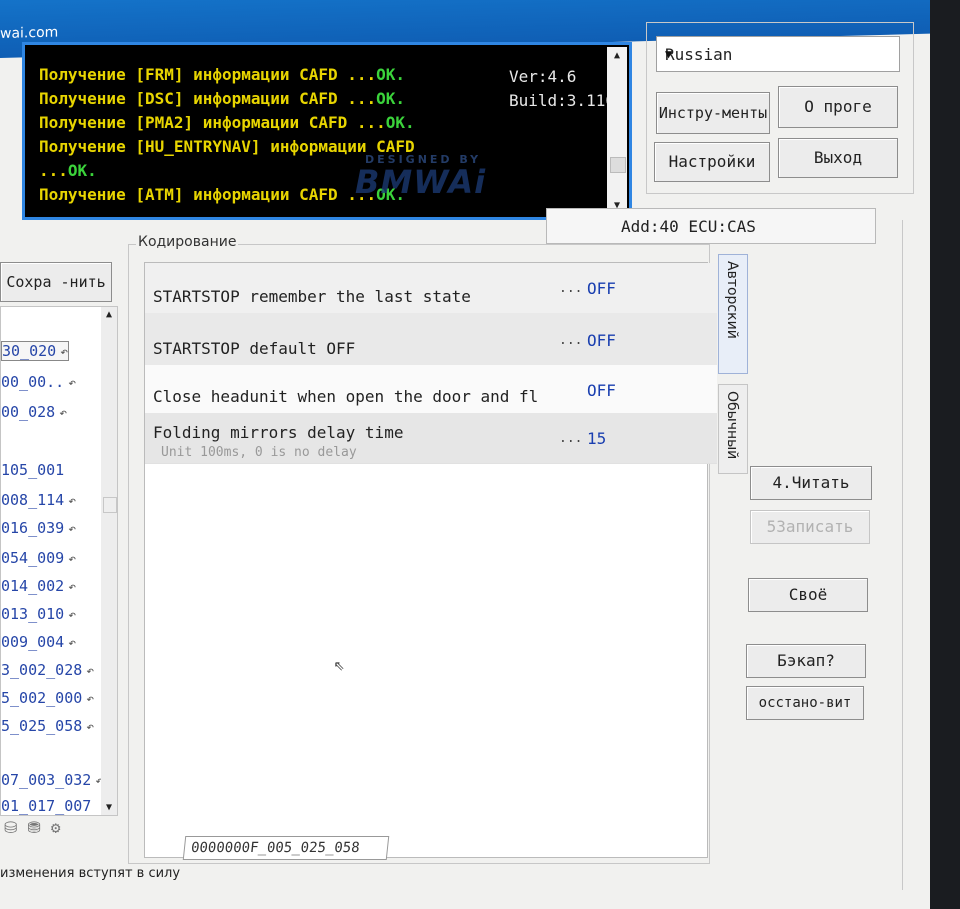 This screenshot has height=909, width=960. Describe the element at coordinates (805, 703) in the screenshot. I see `restore-button: осстано-вит` at that location.